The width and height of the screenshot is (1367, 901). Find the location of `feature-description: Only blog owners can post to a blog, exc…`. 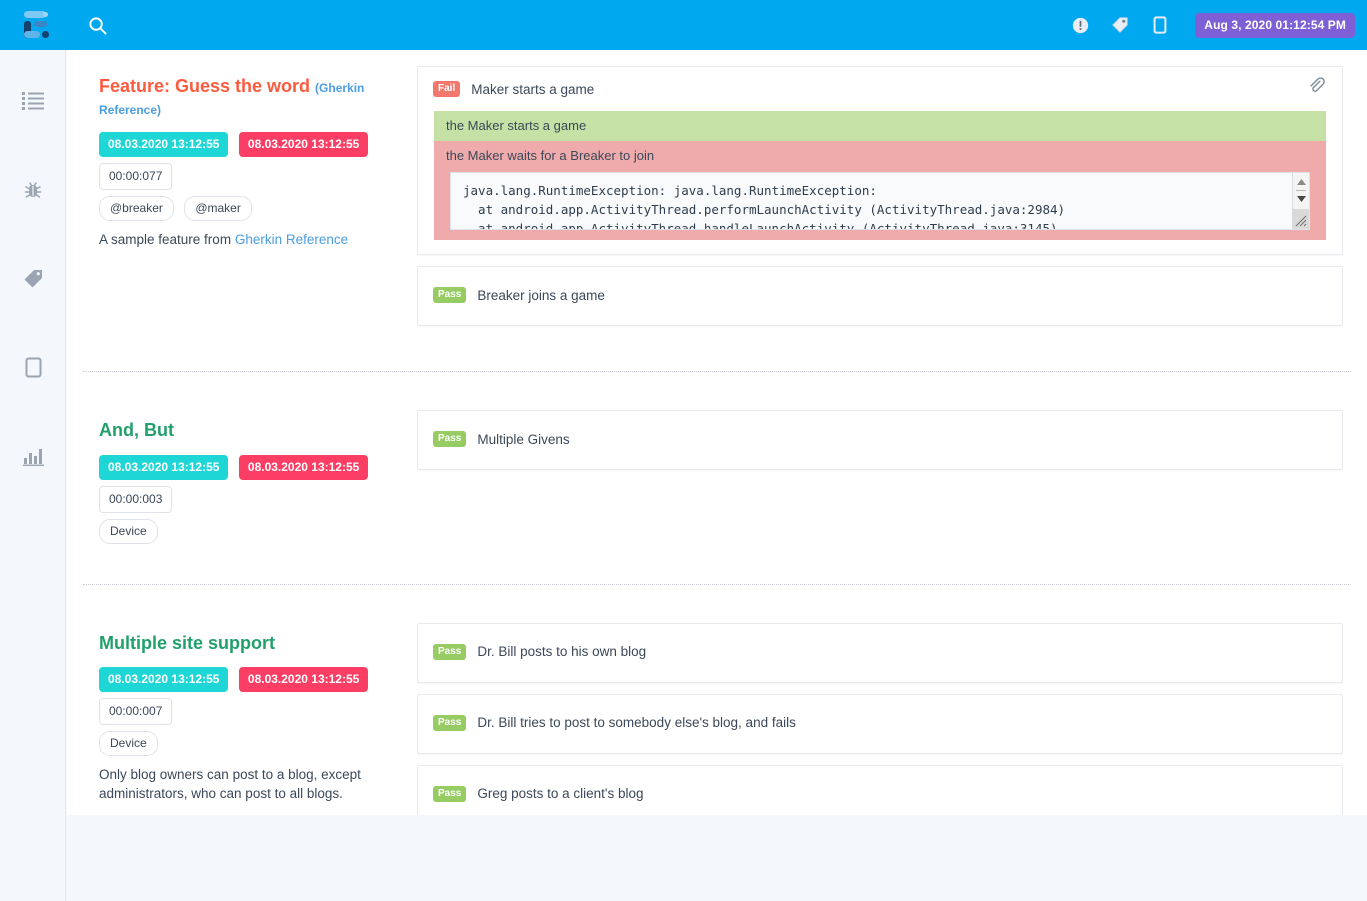

feature-description: Only blog owners can post to a blog, exc… is located at coordinates (230, 784).